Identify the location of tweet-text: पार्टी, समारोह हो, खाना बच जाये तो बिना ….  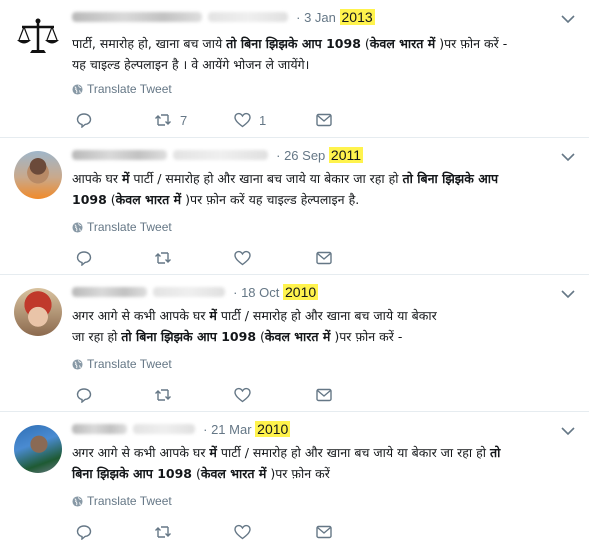
(290, 54).